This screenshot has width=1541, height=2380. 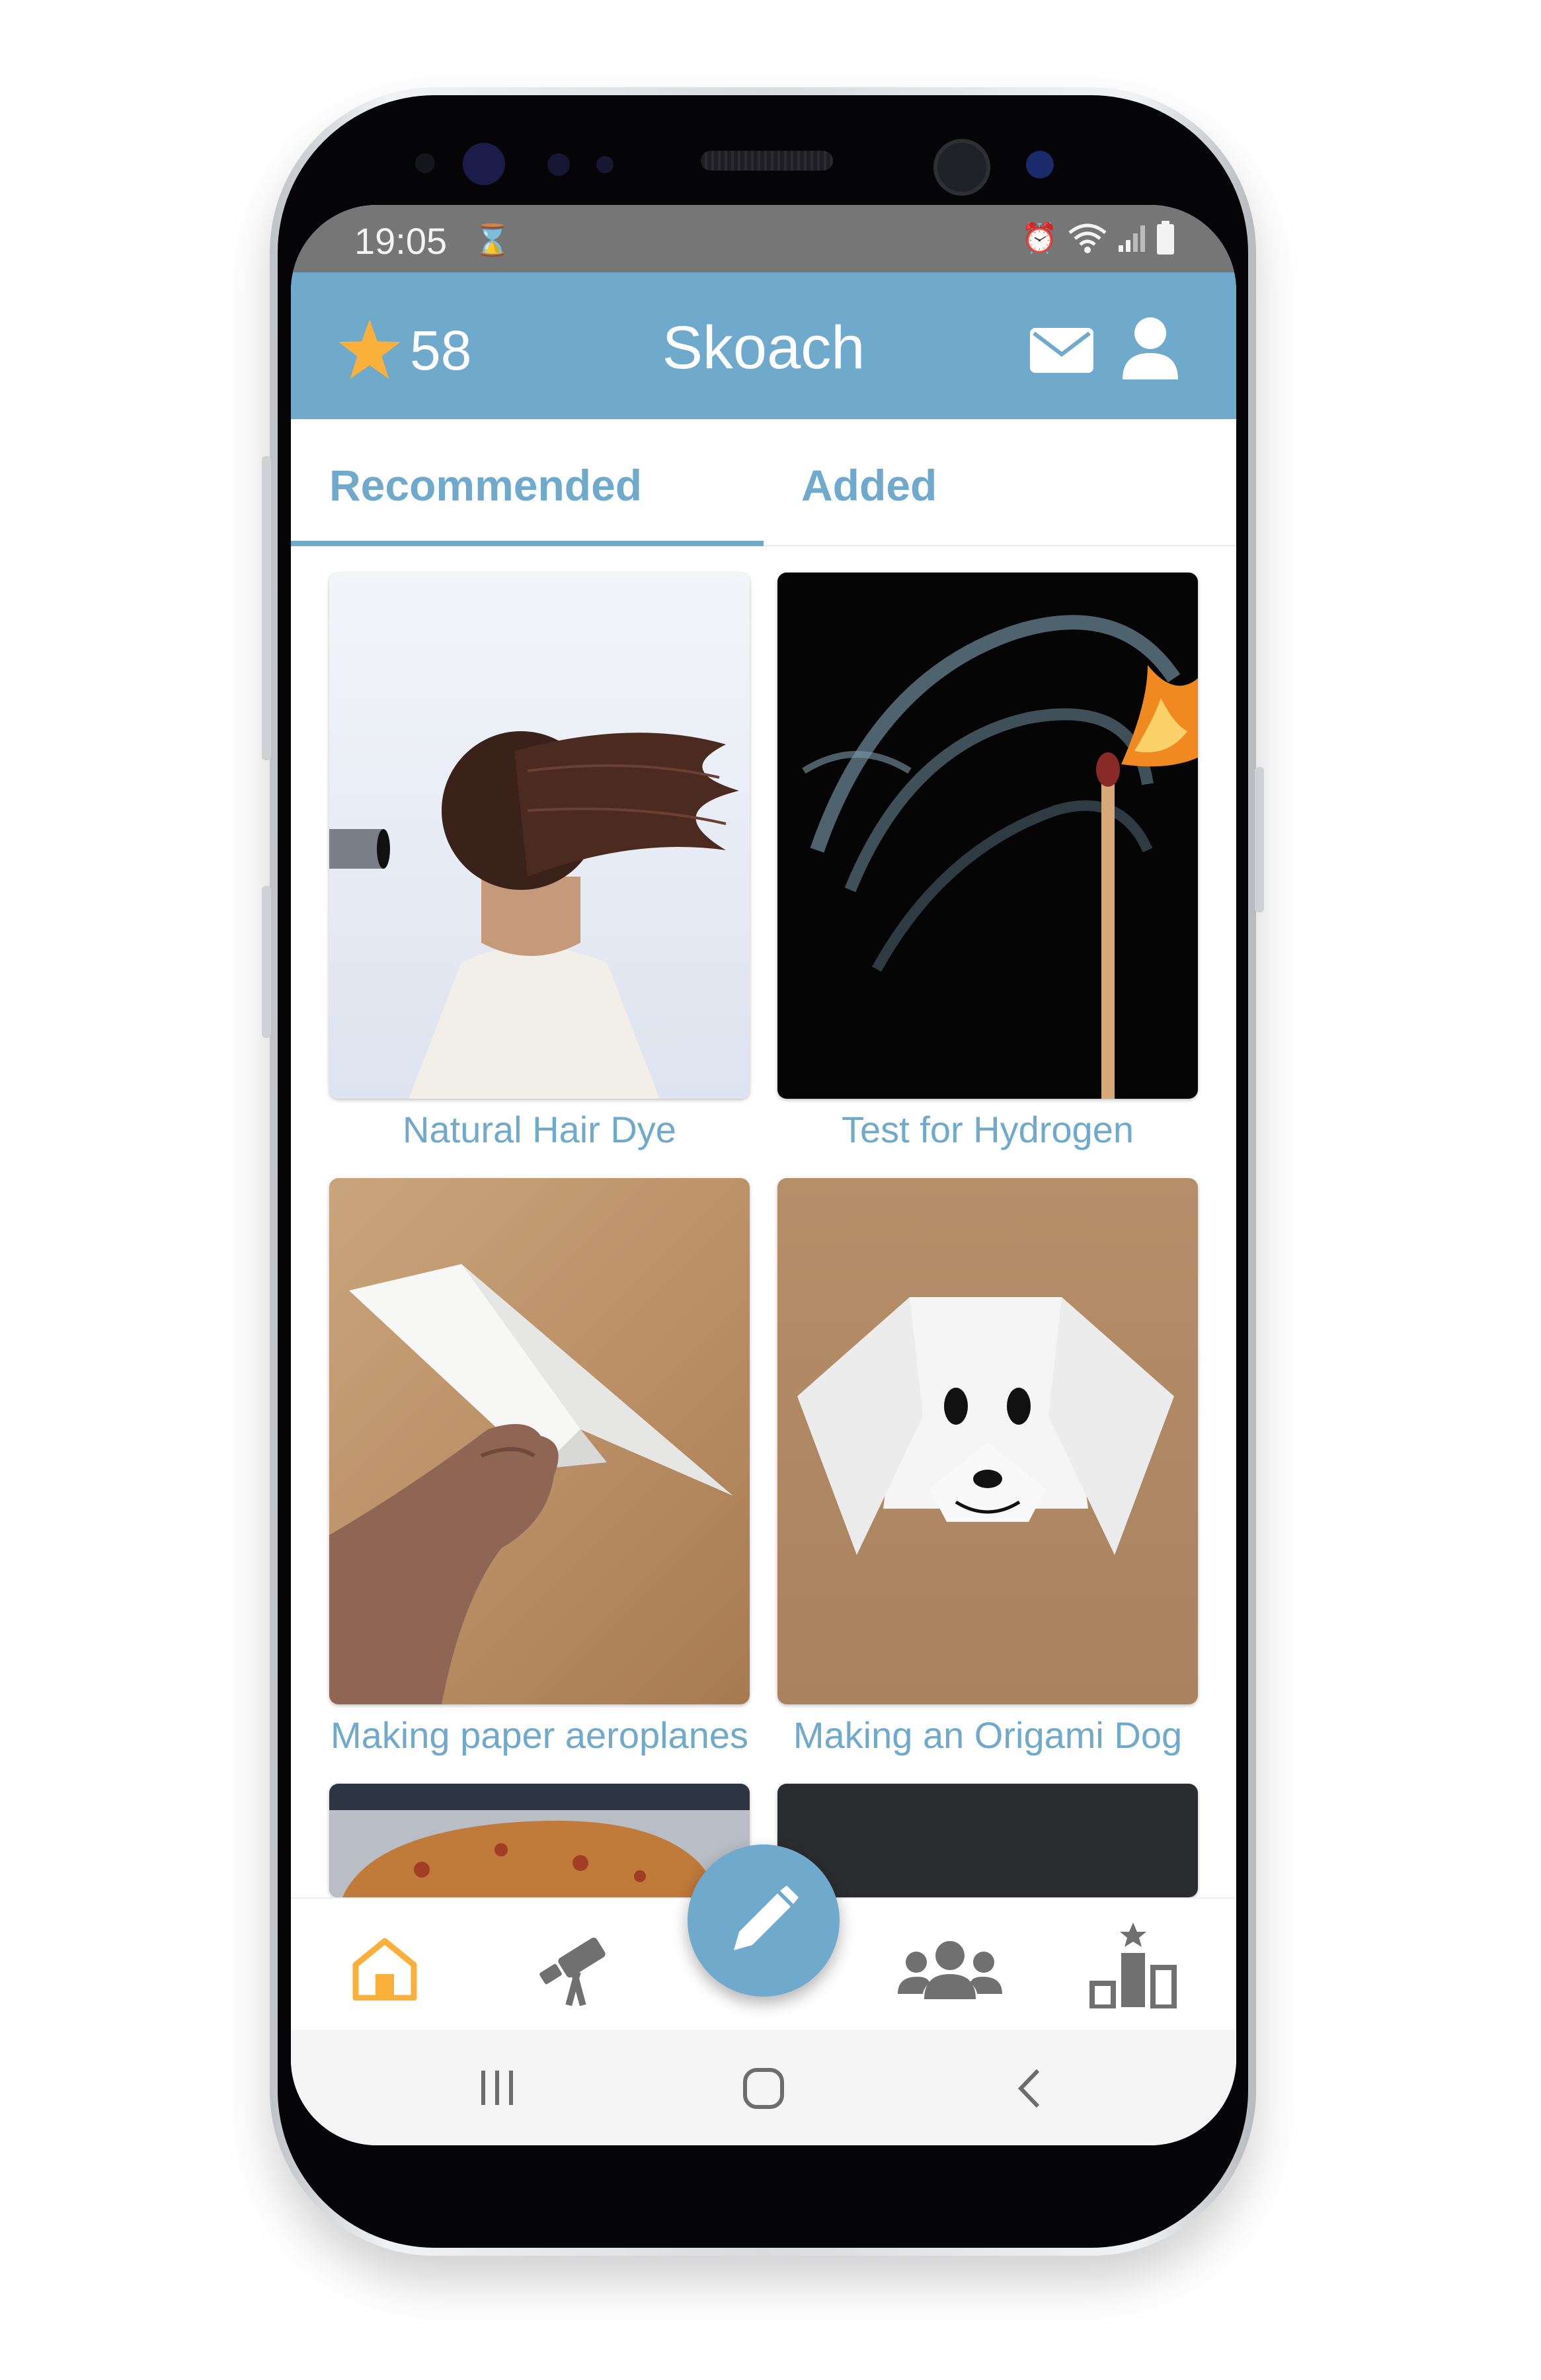 I want to click on status-time: 19:05, so click(x=401, y=241).